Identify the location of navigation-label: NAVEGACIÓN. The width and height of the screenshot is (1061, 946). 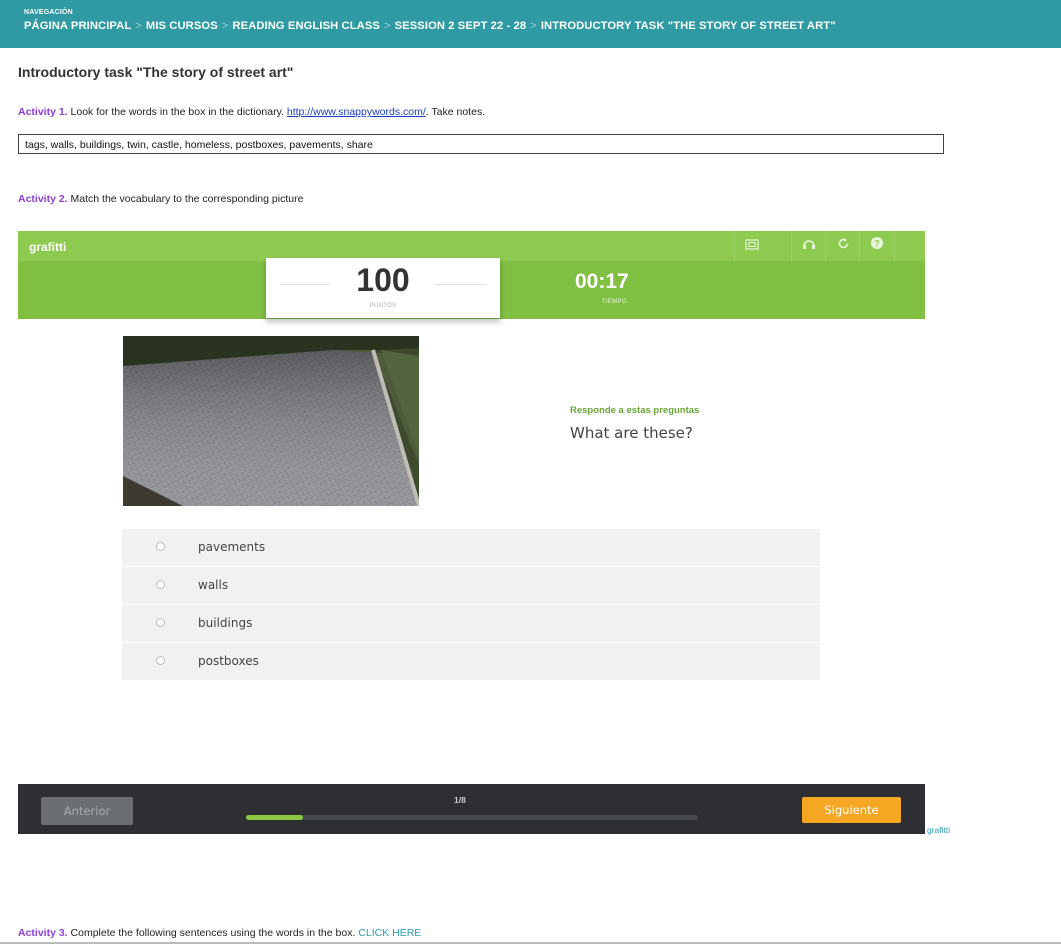
(48, 12).